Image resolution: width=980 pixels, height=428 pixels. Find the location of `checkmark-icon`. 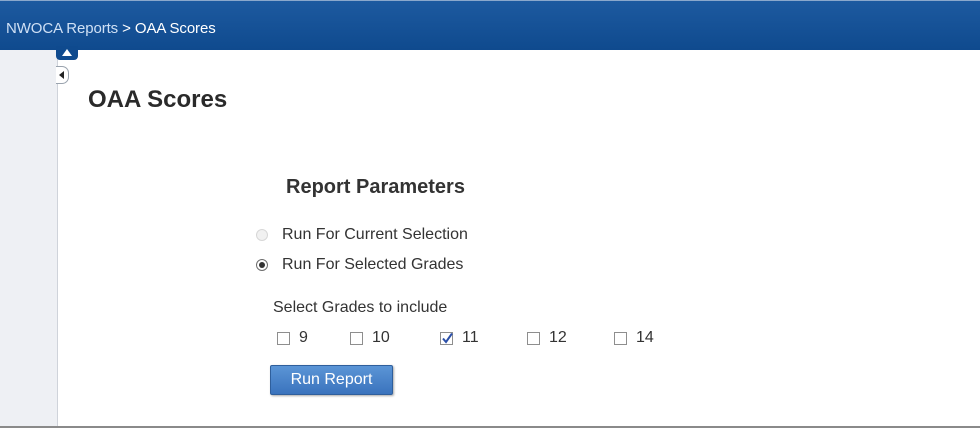

checkmark-icon is located at coordinates (447, 338).